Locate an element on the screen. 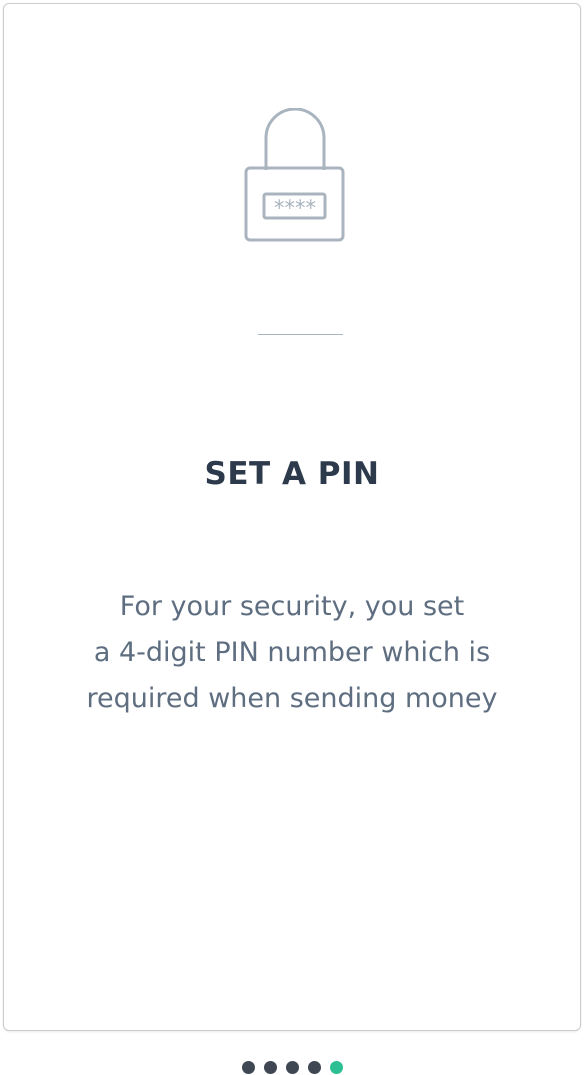 This screenshot has height=1075, width=584. pin-mask: **** is located at coordinates (295, 208).